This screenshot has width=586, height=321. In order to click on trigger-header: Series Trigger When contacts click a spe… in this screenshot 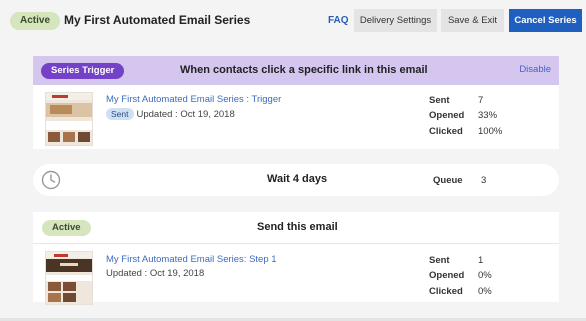, I will do `click(296, 70)`.